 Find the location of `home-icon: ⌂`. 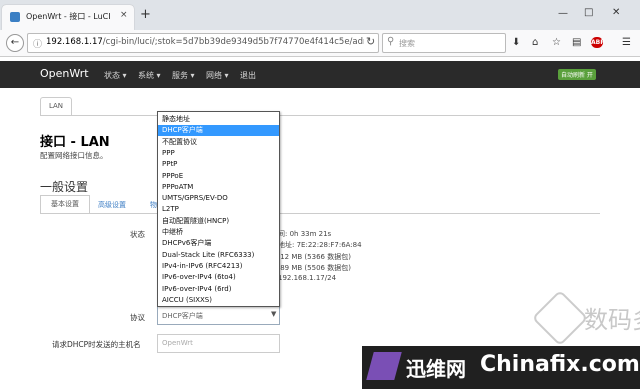

home-icon: ⌂ is located at coordinates (535, 42).